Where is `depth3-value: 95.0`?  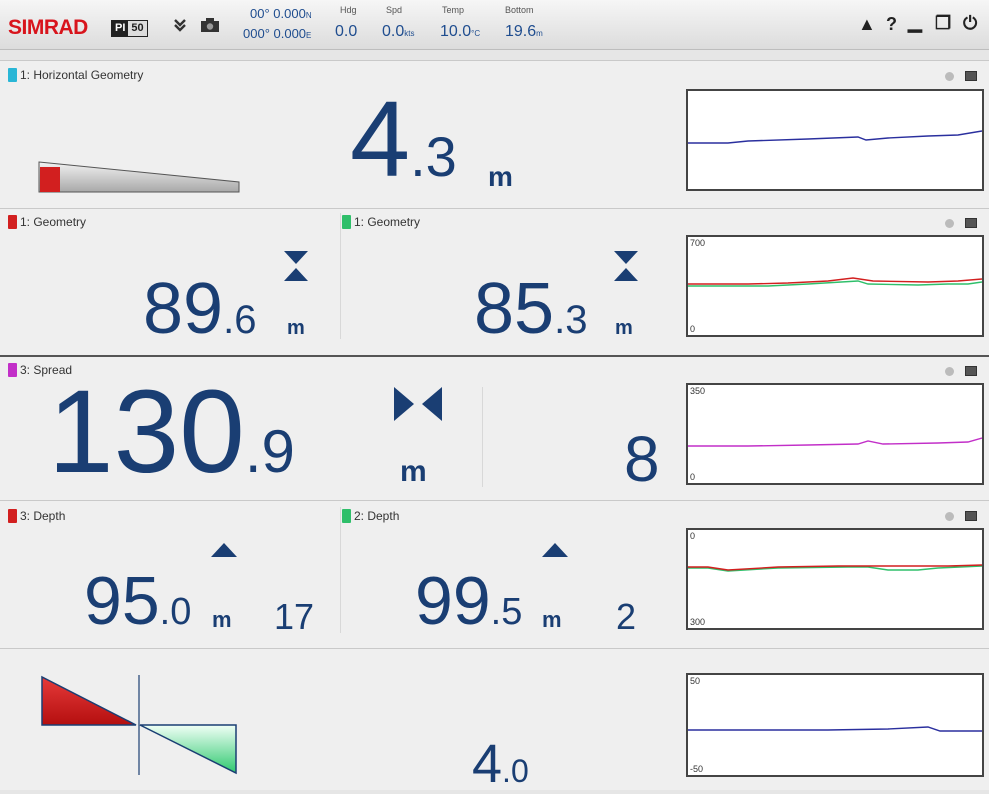 depth3-value: 95.0 is located at coordinates (138, 601).